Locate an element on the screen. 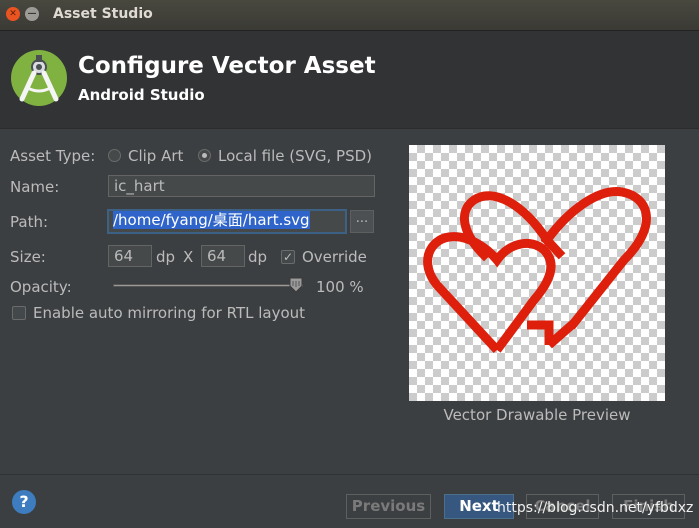  footer-divider is located at coordinates (349, 474).